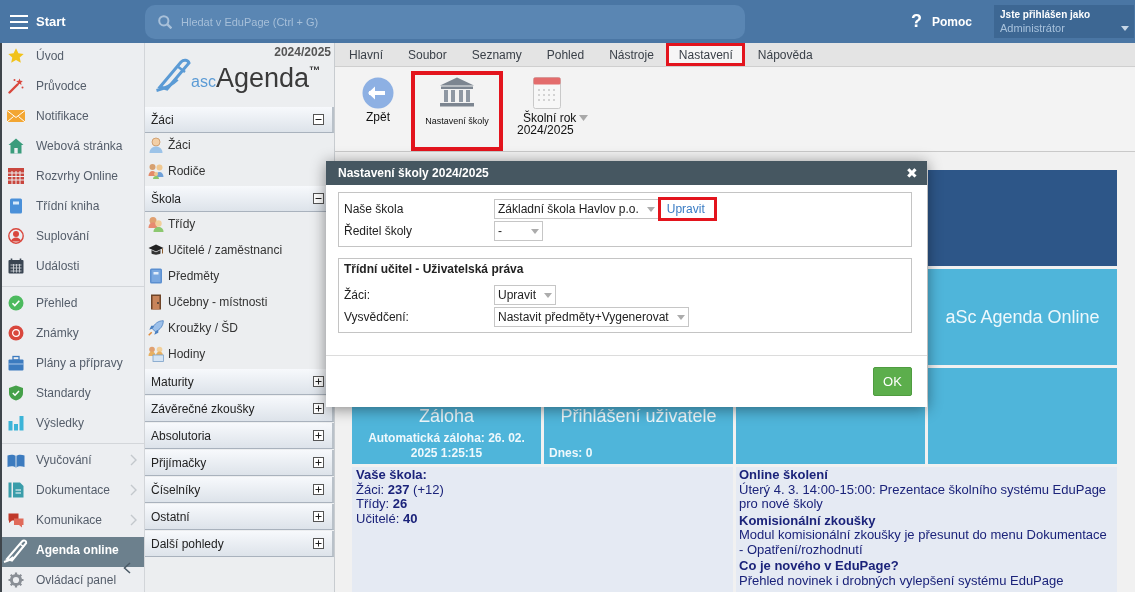 The image size is (1135, 592). I want to click on sidebar-item: Známky, so click(73, 335).